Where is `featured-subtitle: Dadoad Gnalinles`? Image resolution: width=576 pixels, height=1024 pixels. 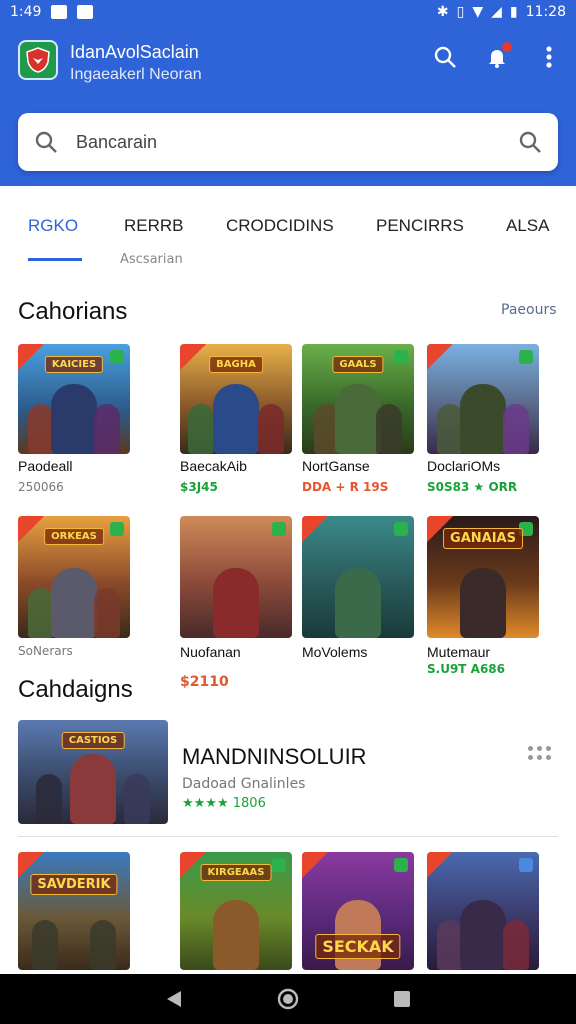 featured-subtitle: Dadoad Gnalinles is located at coordinates (244, 784).